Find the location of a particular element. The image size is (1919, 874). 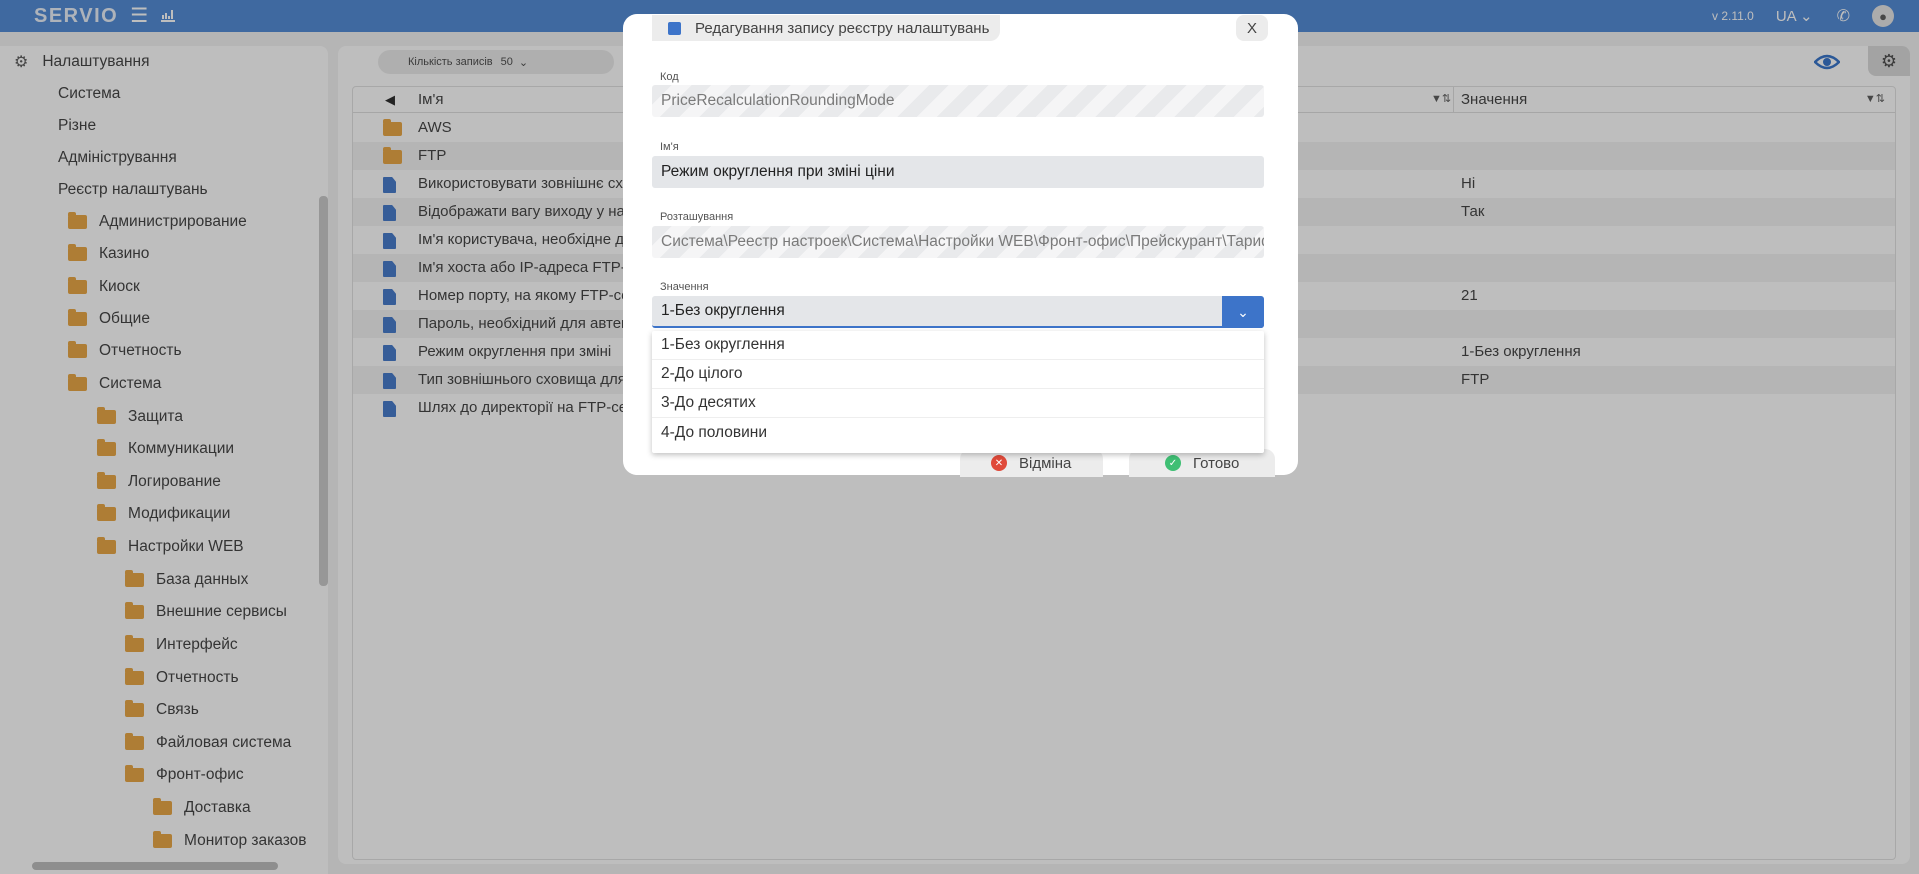

dropdown-option: 2-До цілого is located at coordinates (958, 374).